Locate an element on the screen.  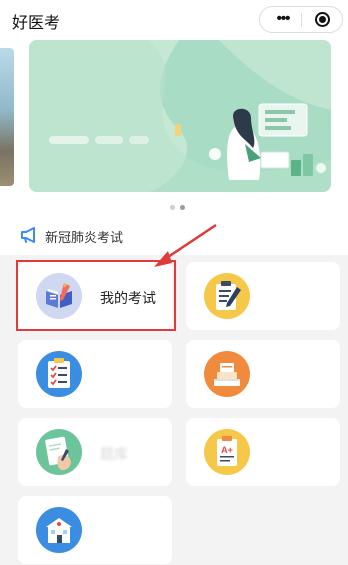
checklist-icon is located at coordinates (59, 374).